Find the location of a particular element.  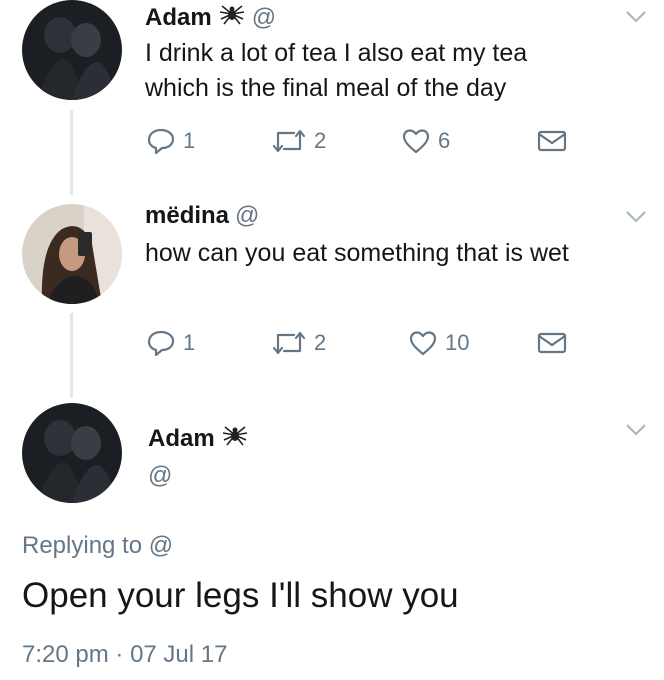

focused-tweet-text: Open your legs I'll show you is located at coordinates (240, 595).